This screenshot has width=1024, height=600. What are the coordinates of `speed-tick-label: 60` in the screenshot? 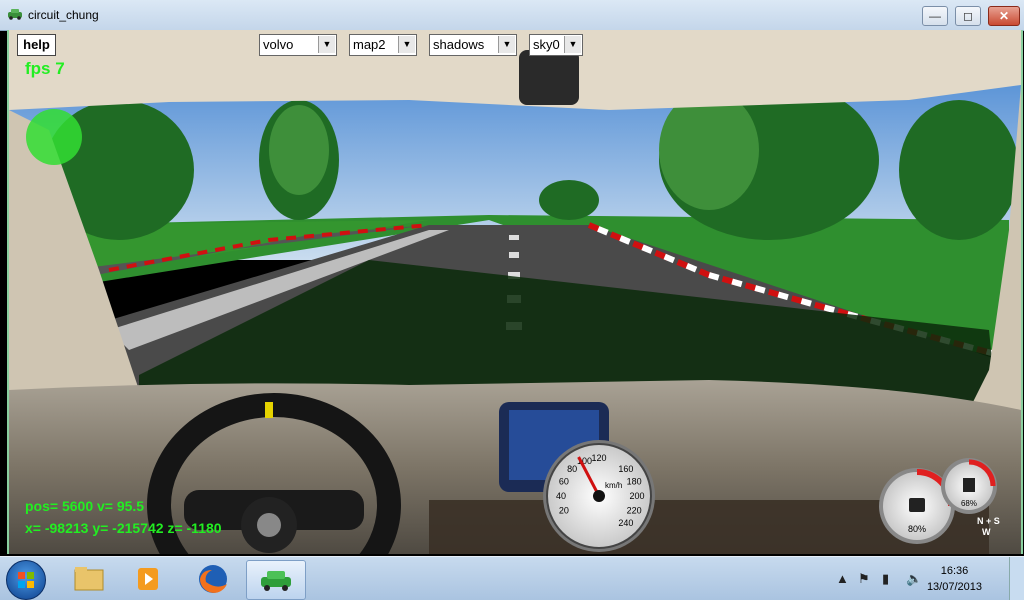 It's located at (564, 482).